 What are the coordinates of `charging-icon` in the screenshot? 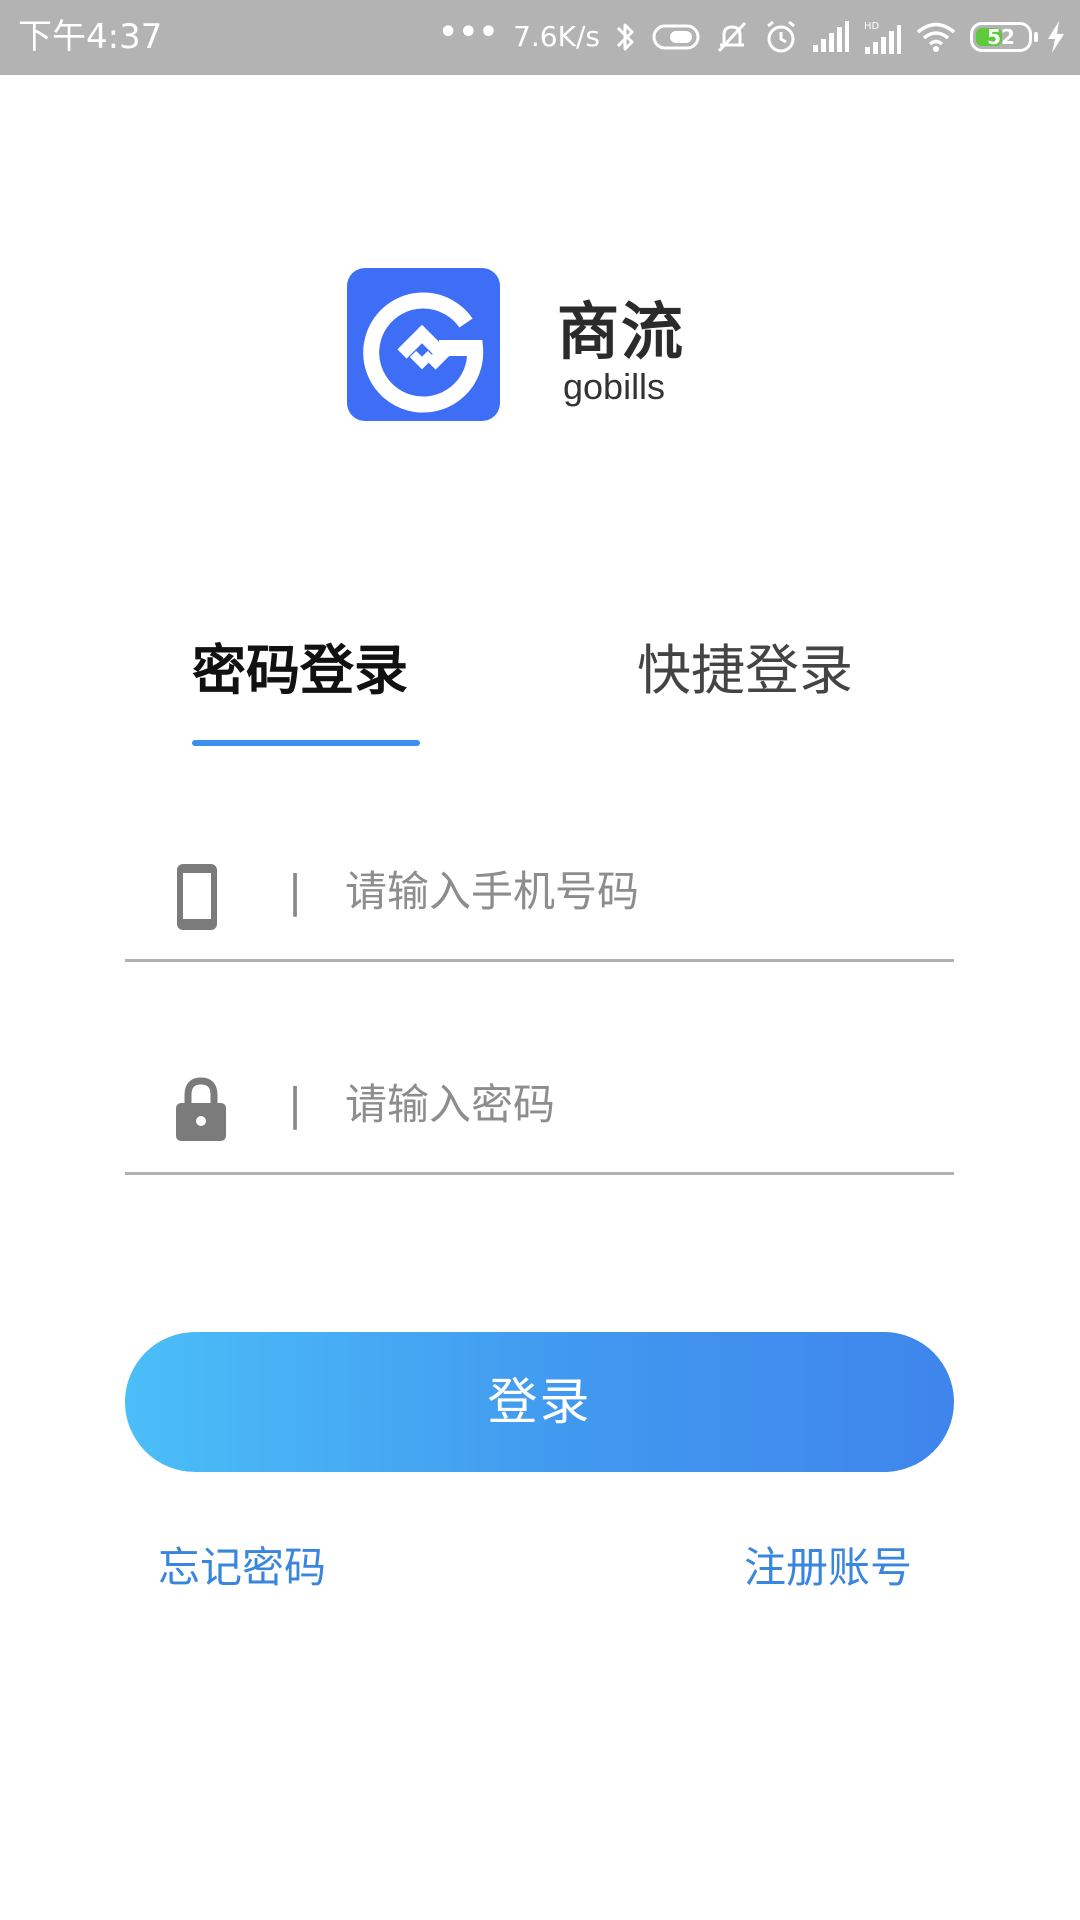 It's located at (1056, 37).